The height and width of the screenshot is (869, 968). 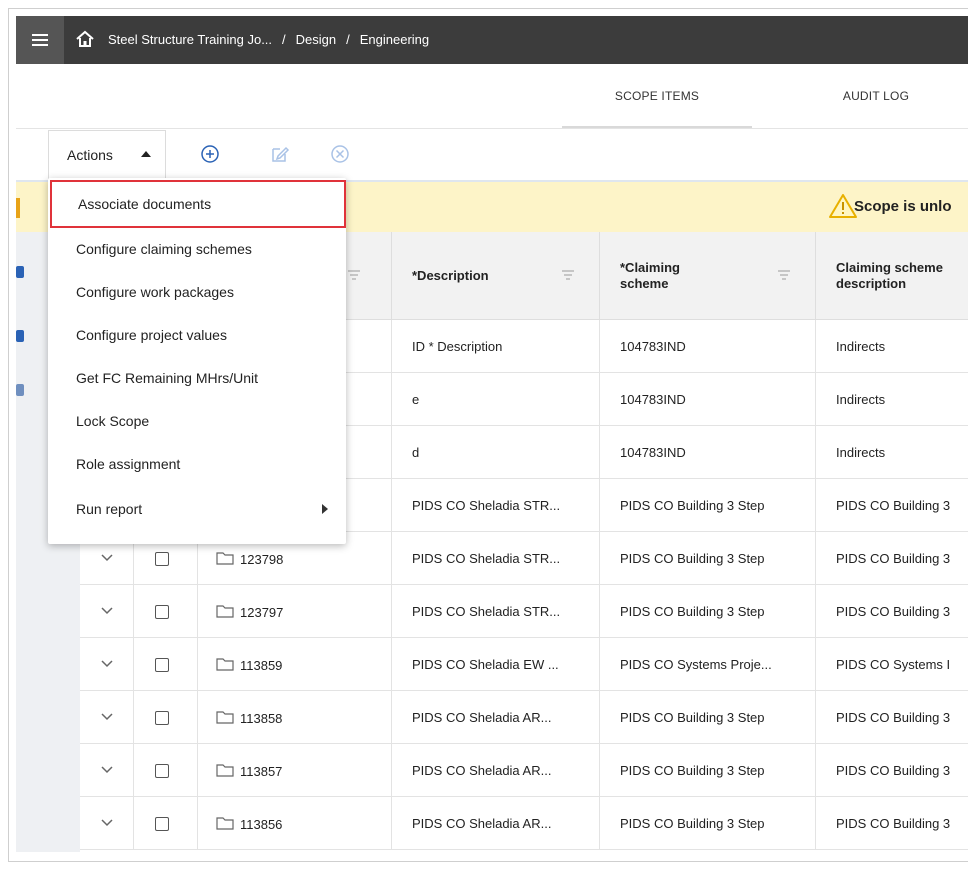 I want to click on menu-item-run-report-label: Run report, so click(x=109, y=509).